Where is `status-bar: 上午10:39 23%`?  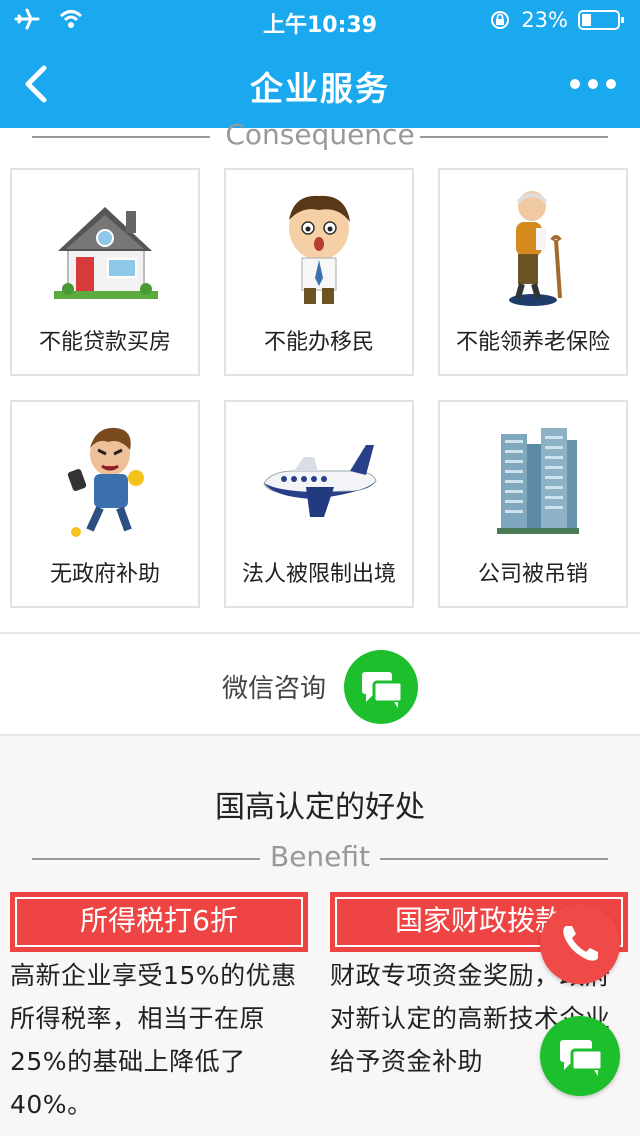 status-bar: 上午10:39 23% is located at coordinates (320, 20).